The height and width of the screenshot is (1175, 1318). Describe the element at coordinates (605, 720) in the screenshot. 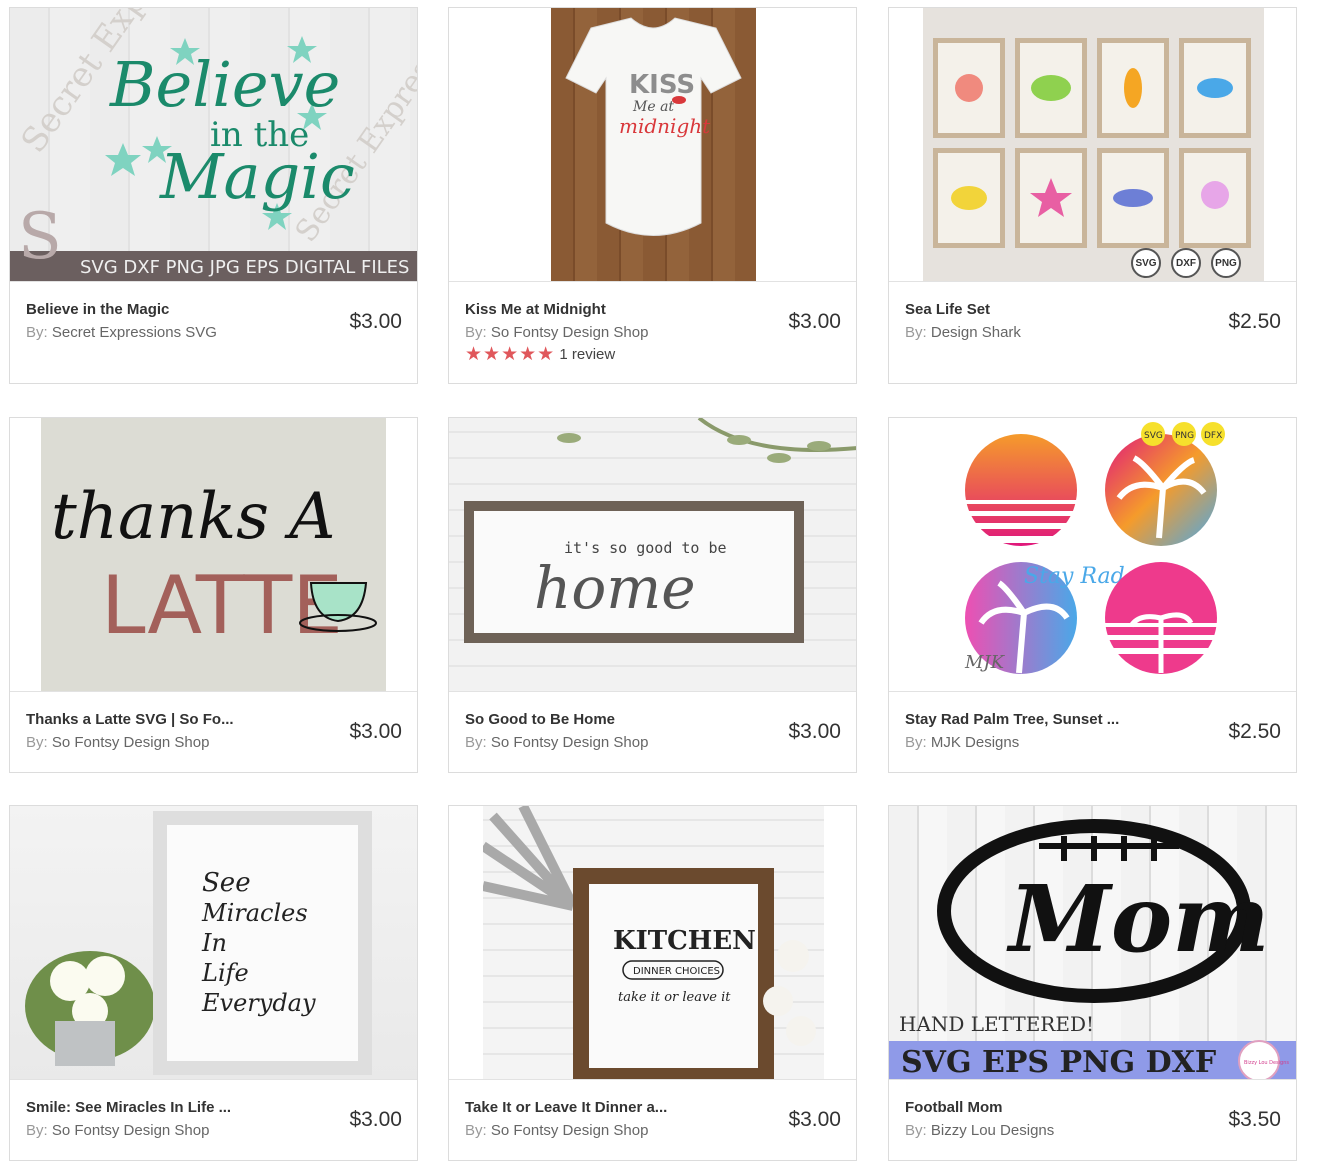

I see `product-title: So Good to Be Home` at that location.